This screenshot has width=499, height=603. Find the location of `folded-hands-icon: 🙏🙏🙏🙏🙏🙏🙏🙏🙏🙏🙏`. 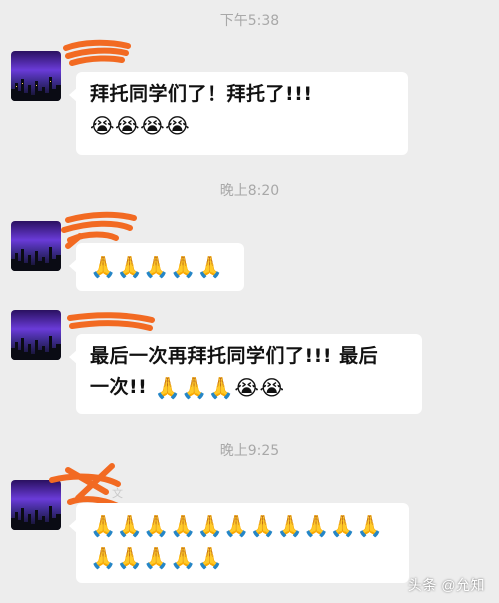

folded-hands-icon: 🙏🙏🙏🙏🙏🙏🙏🙏🙏🙏🙏 is located at coordinates (237, 525).